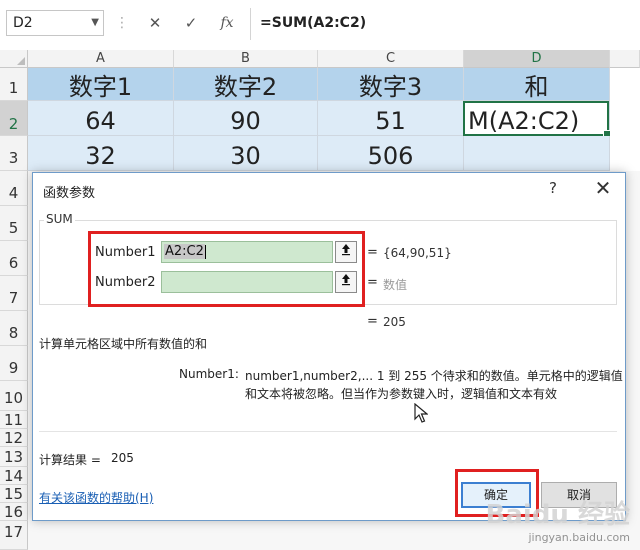 The image size is (640, 550). Describe the element at coordinates (391, 118) in the screenshot. I see `cell-c2: 51` at that location.